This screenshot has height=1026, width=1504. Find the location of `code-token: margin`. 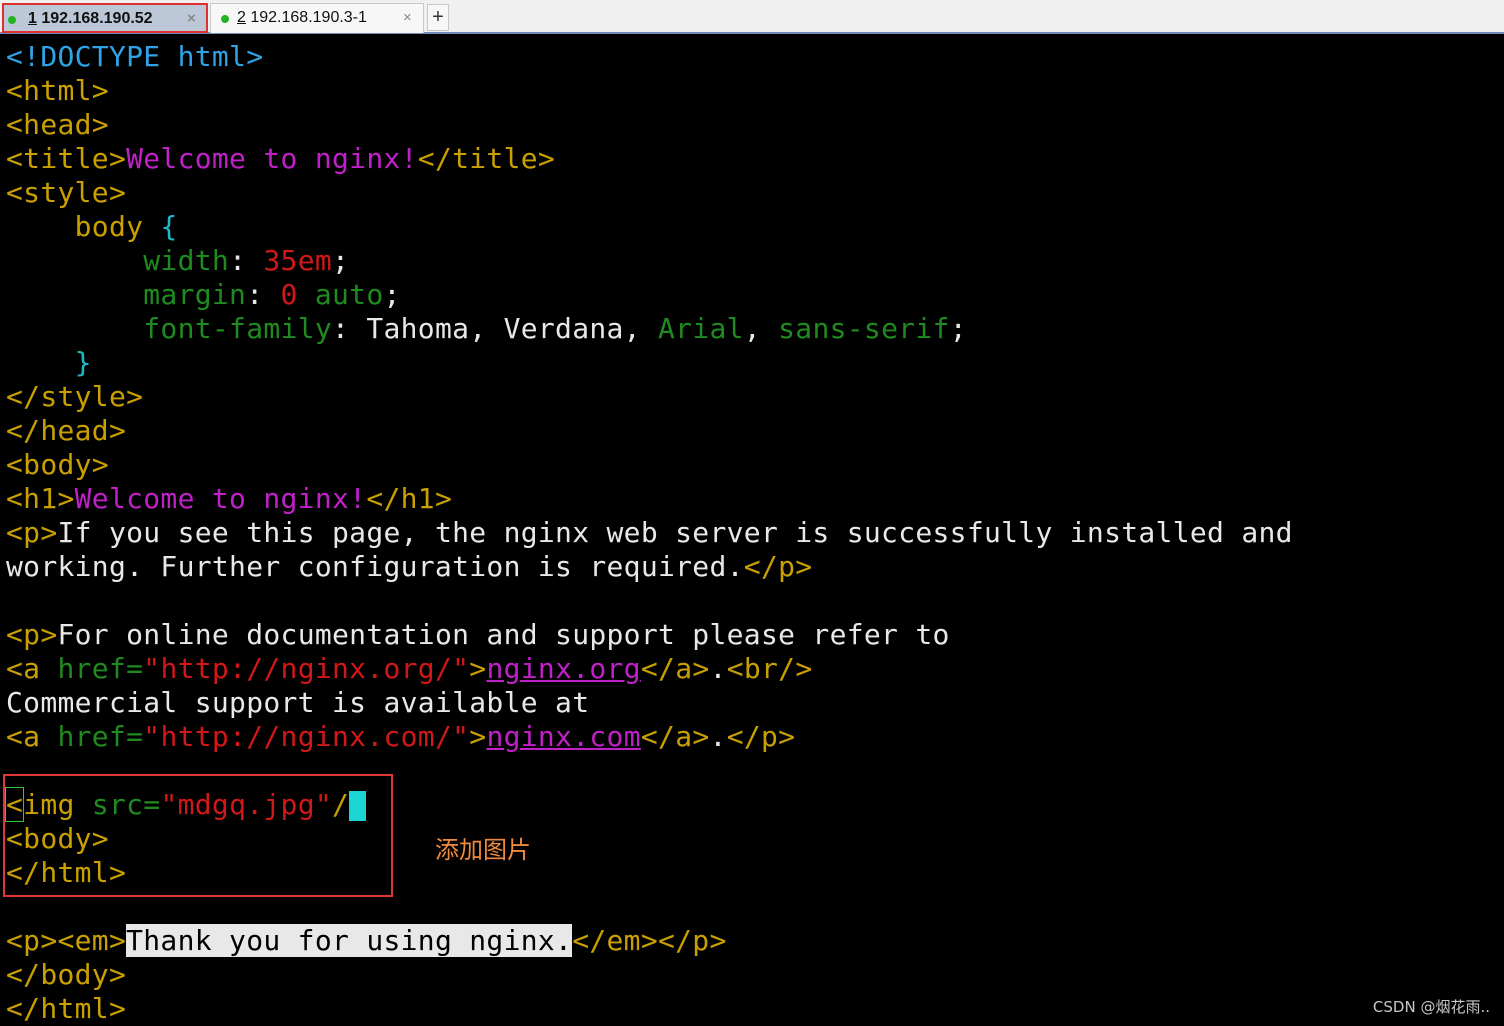

code-token: margin is located at coordinates (195, 294).